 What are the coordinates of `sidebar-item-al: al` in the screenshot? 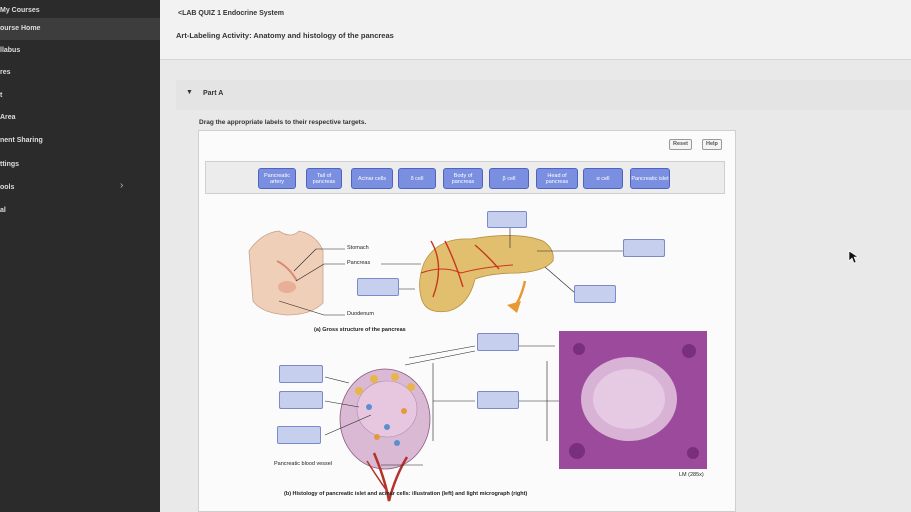 It's located at (80, 211).